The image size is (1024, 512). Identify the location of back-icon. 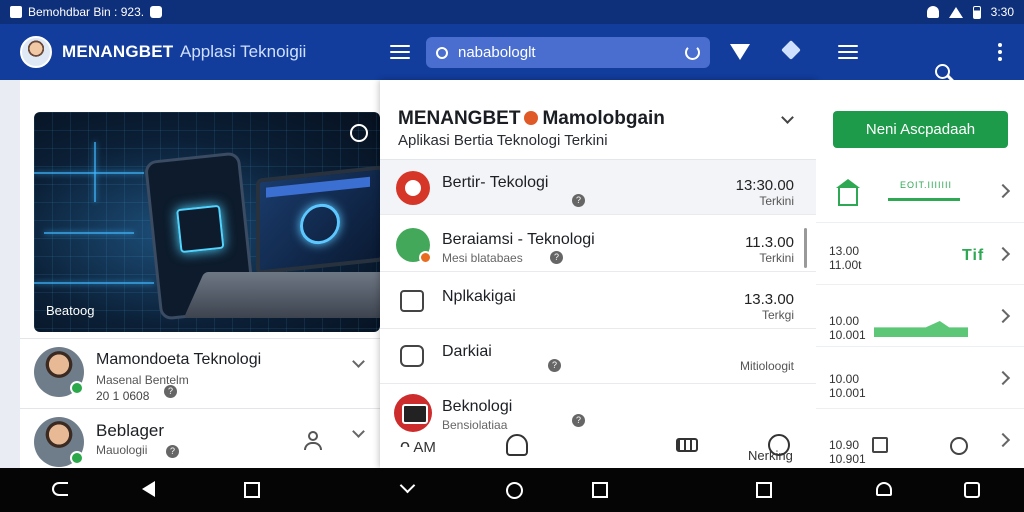
(60, 489).